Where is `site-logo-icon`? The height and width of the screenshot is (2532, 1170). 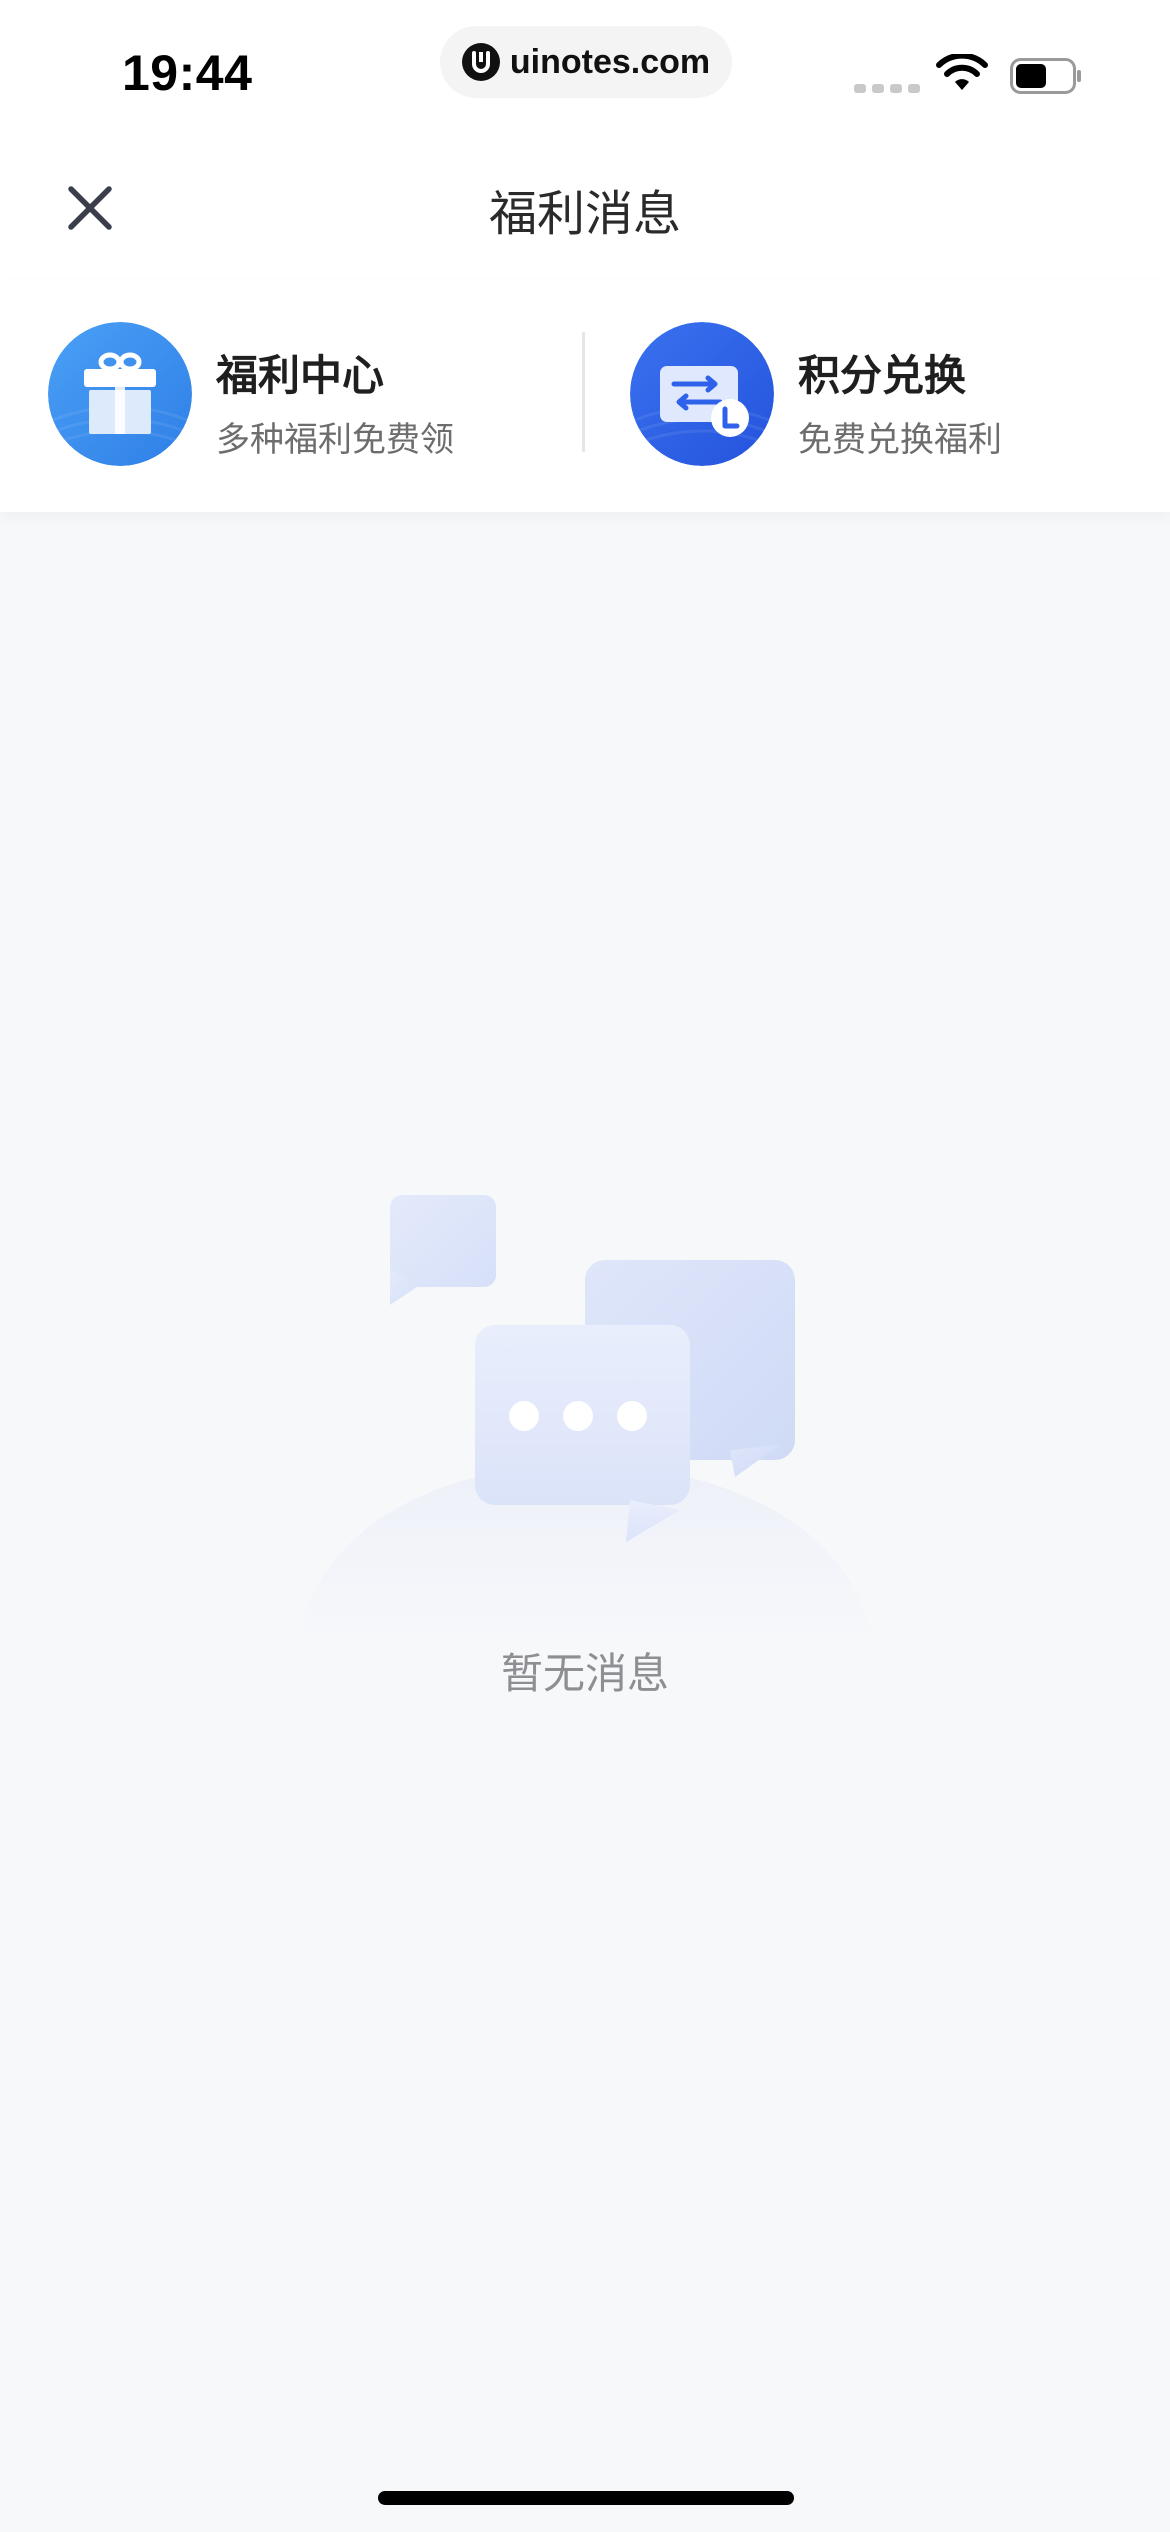 site-logo-icon is located at coordinates (480, 62).